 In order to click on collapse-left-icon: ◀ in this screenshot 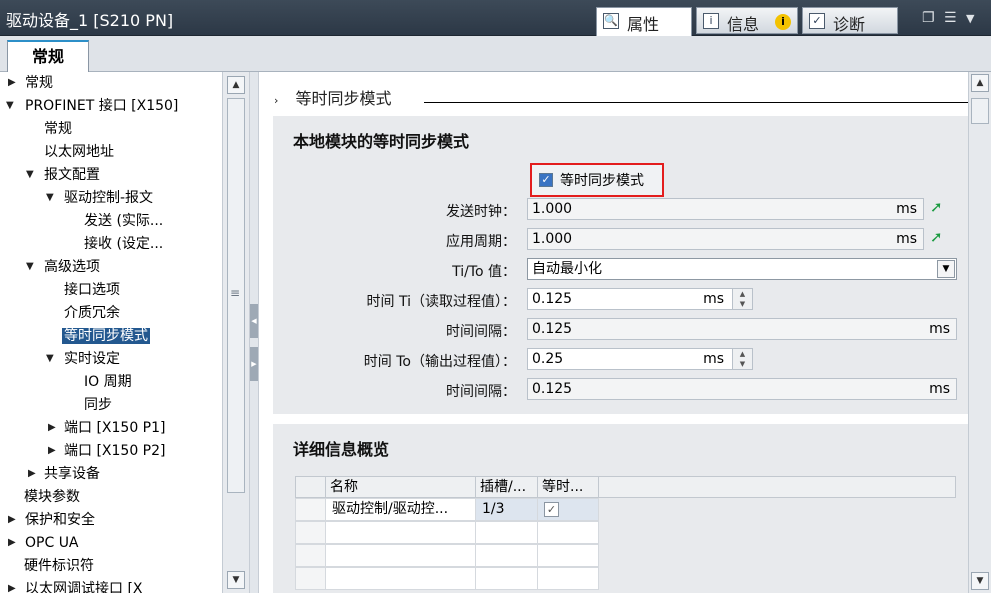, I will do `click(254, 321)`.